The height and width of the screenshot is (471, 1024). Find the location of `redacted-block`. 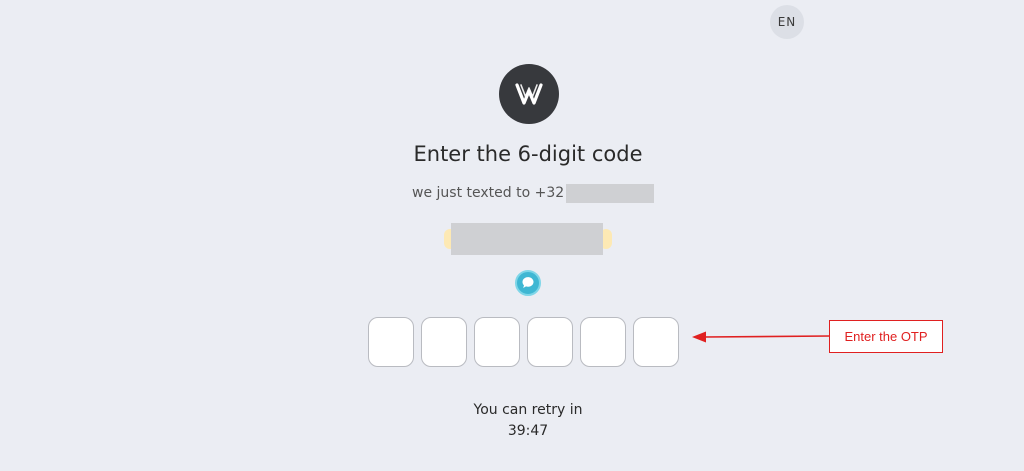

redacted-block is located at coordinates (527, 239).